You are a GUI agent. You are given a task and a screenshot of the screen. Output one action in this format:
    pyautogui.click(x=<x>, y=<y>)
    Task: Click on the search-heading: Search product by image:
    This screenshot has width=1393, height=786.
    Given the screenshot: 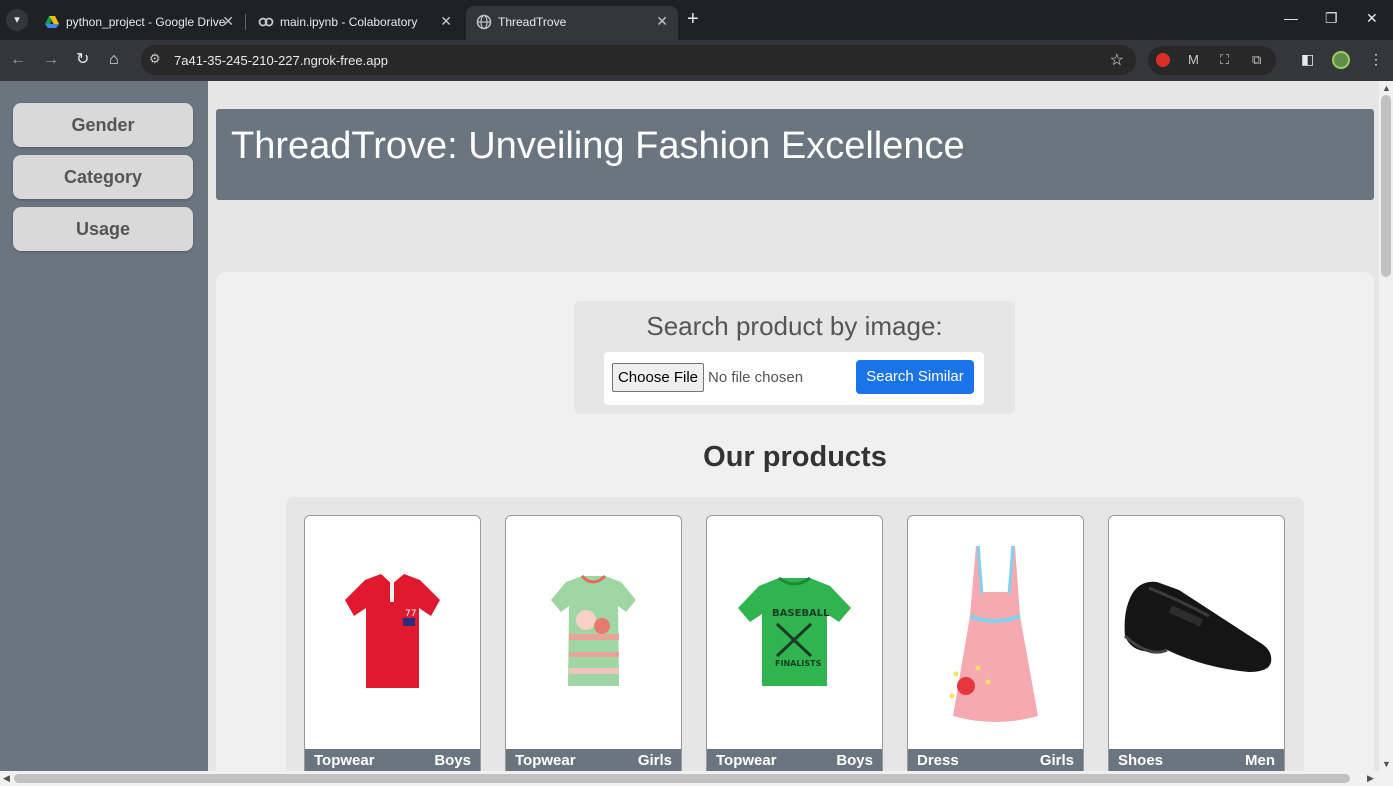 What is the action you would take?
    pyautogui.click(x=794, y=326)
    